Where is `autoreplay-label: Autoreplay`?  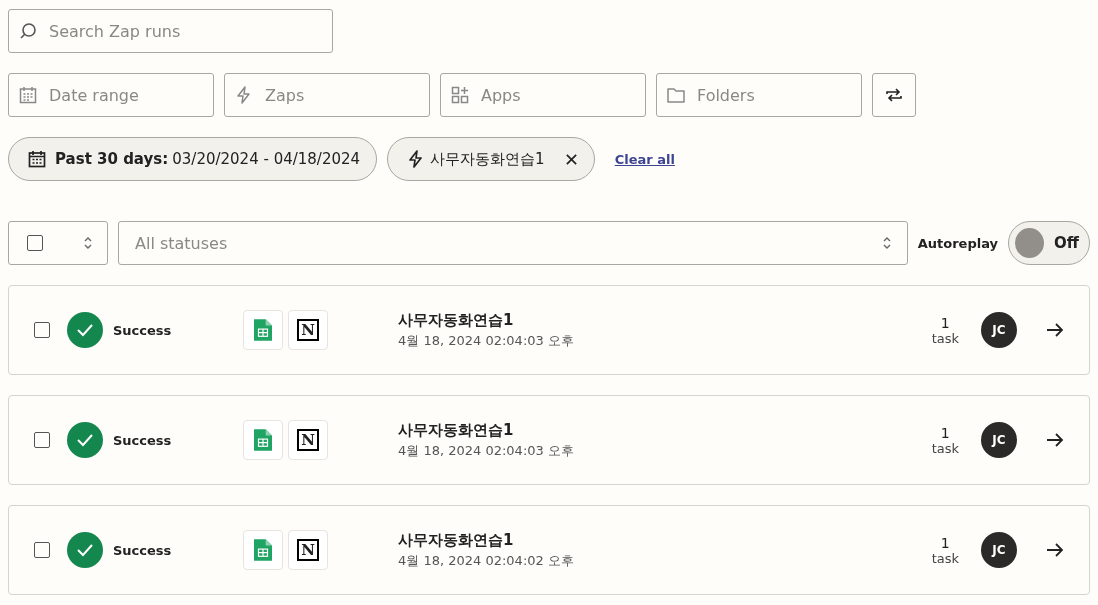 autoreplay-label: Autoreplay is located at coordinates (957, 243).